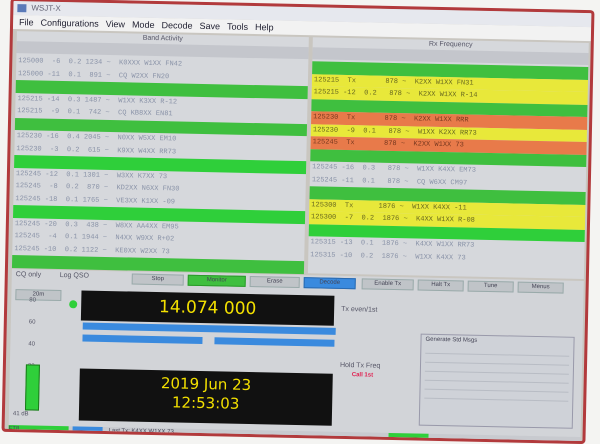  I want to click on menus-button: Menus, so click(540, 287).